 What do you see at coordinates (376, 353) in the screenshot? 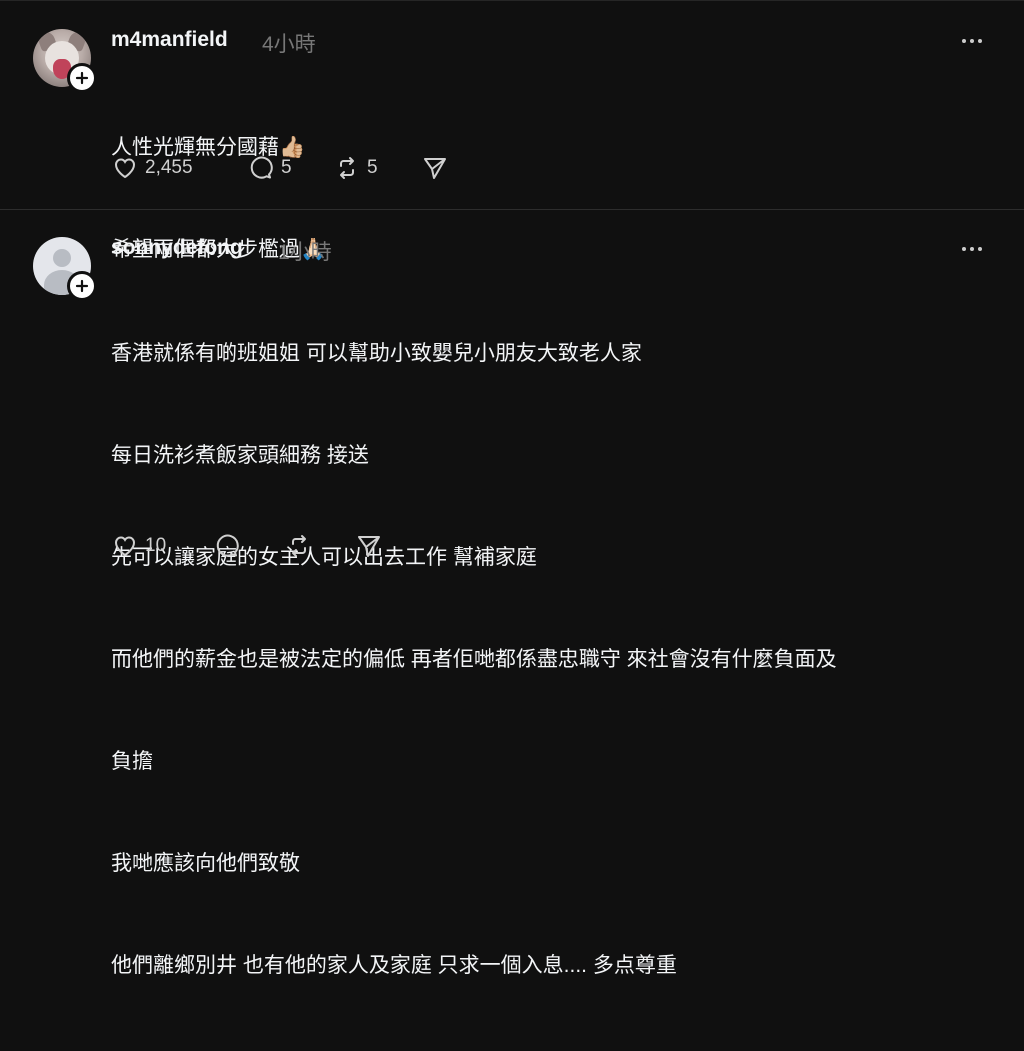
I see `post-line: 香港就係有啲班姐姐 可以幫助小致嬰兒小朋友大致老人家` at bounding box center [376, 353].